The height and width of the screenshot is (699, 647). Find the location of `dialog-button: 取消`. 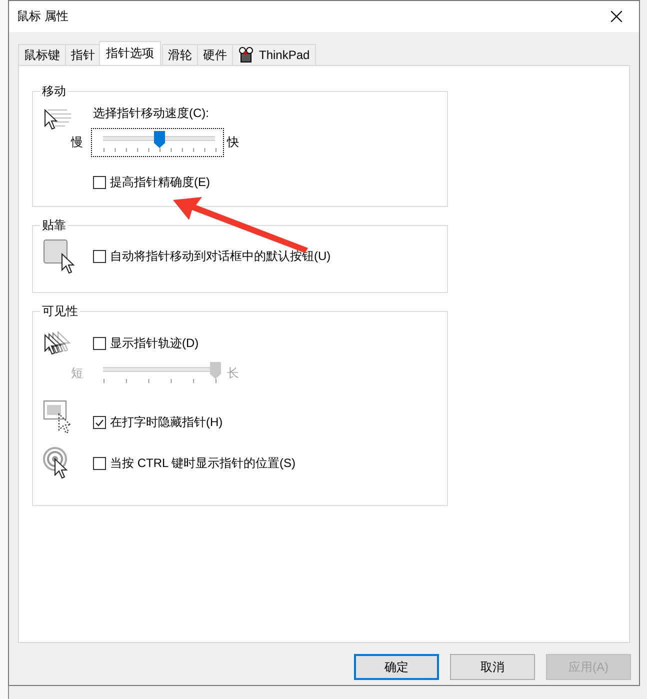

dialog-button: 取消 is located at coordinates (492, 667).